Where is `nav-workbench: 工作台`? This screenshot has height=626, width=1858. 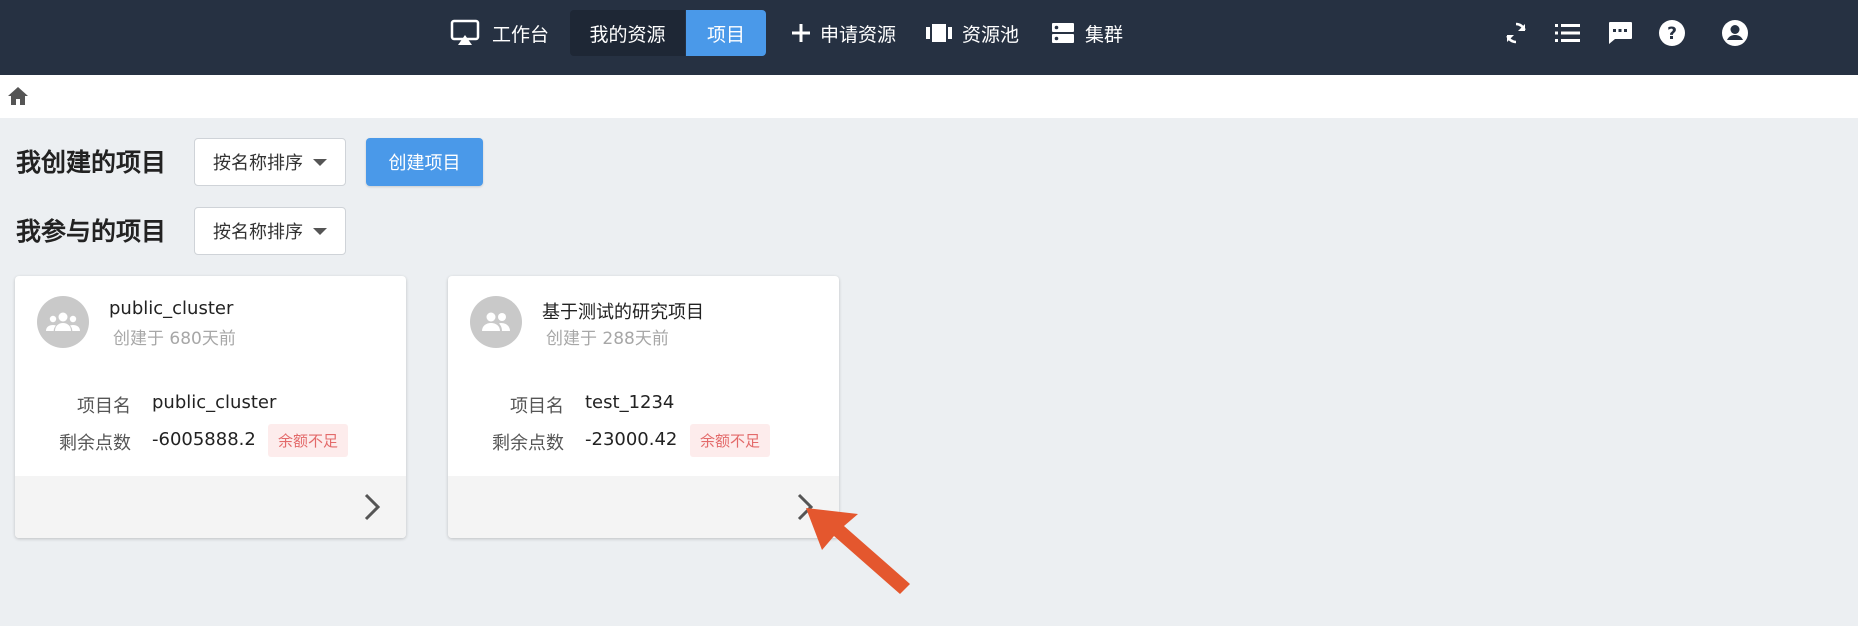 nav-workbench: 工作台 is located at coordinates (499, 33).